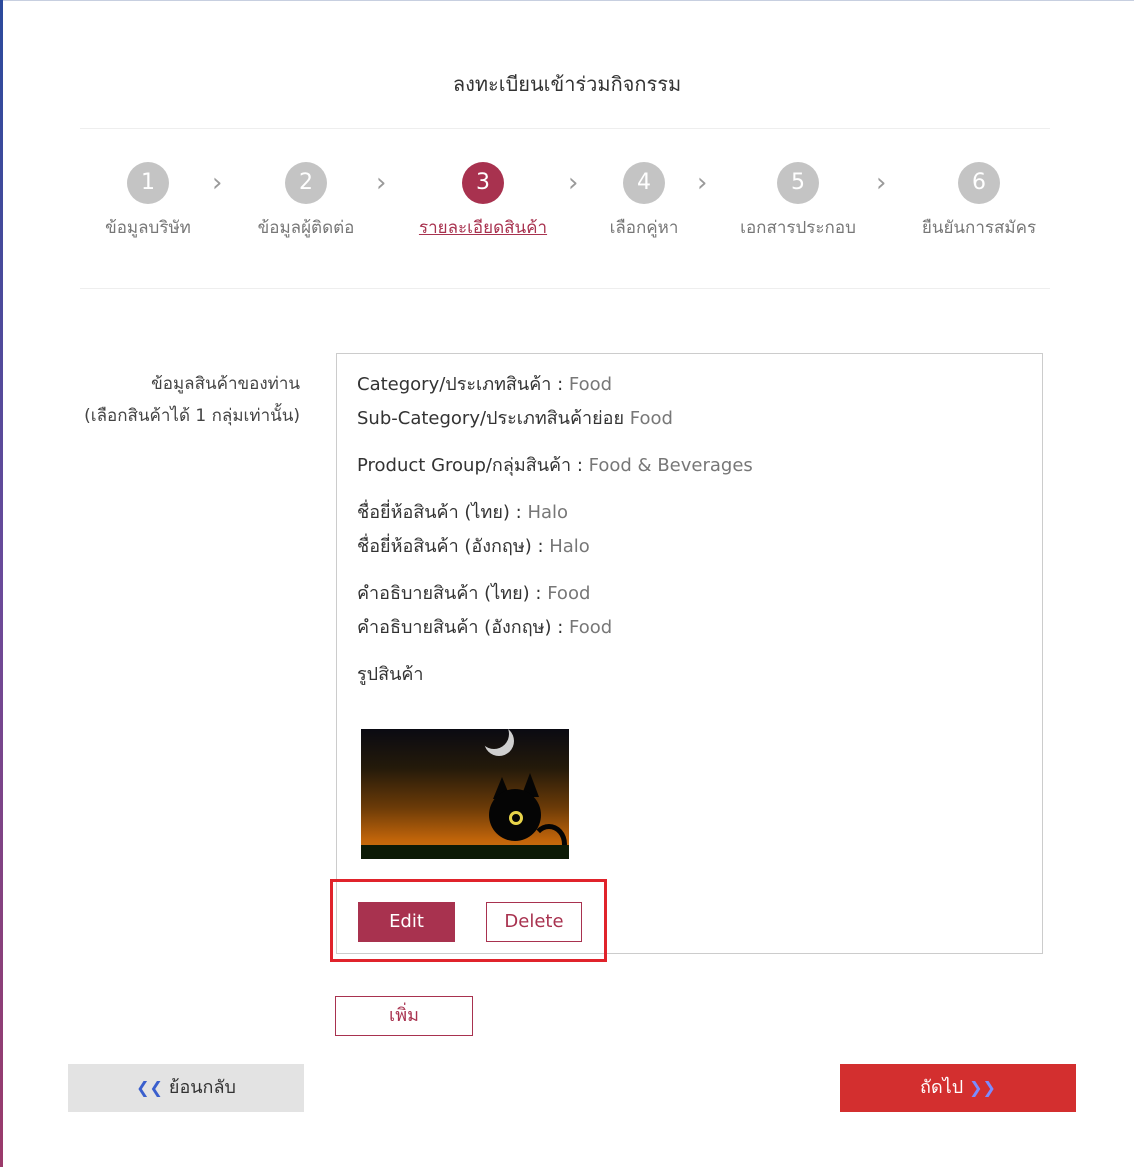 The width and height of the screenshot is (1134, 1167). Describe the element at coordinates (798, 183) in the screenshot. I see `step-number: 5` at that location.